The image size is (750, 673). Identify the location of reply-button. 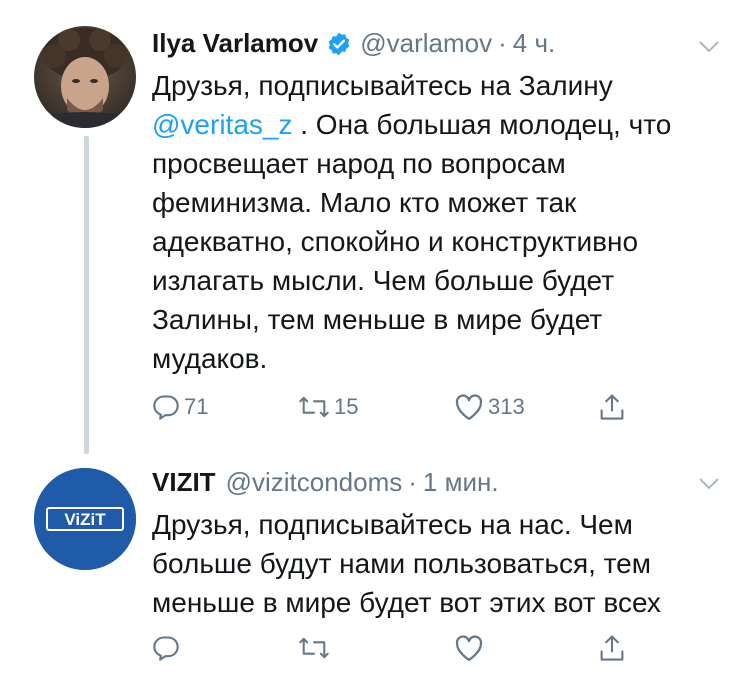
(168, 648).